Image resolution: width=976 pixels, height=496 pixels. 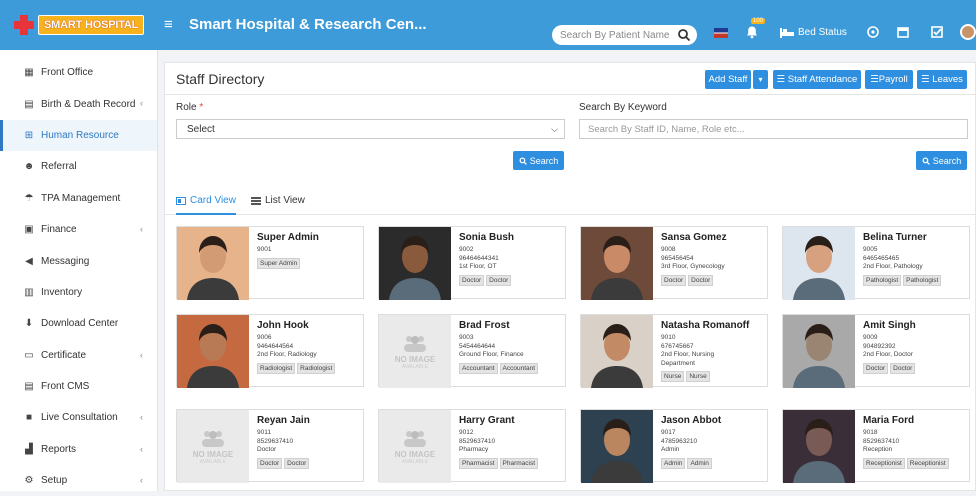 I want to click on staff-detail-line: 96464644341, so click(x=479, y=258).